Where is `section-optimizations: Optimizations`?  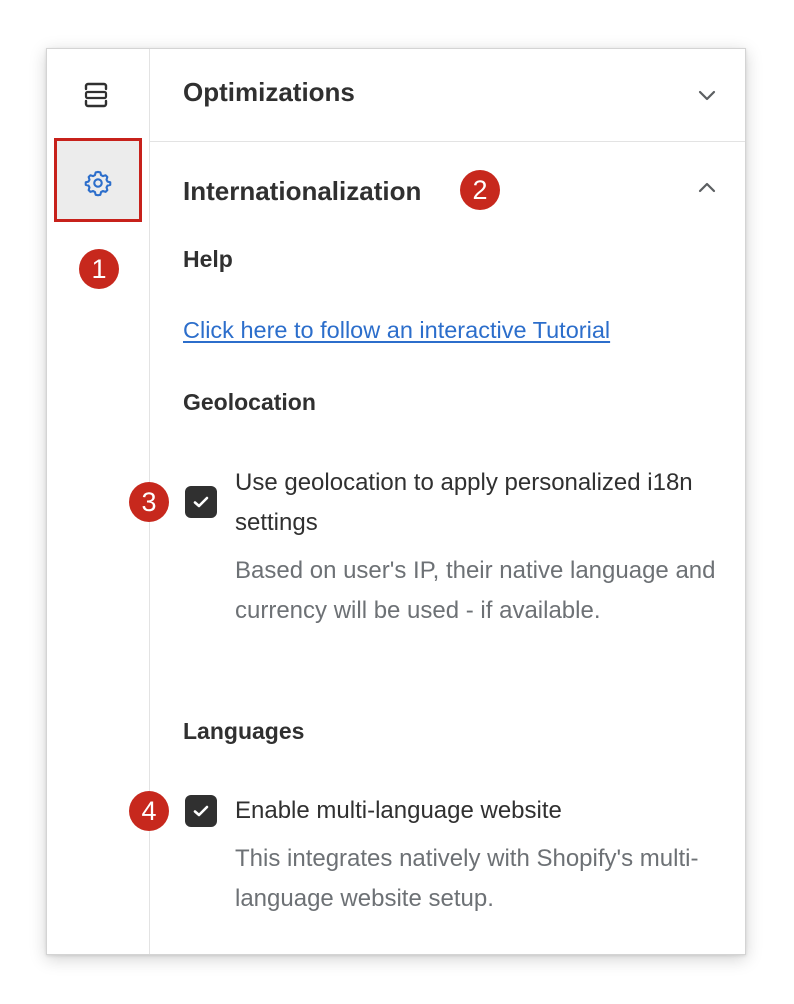 section-optimizations: Optimizations is located at coordinates (447, 95).